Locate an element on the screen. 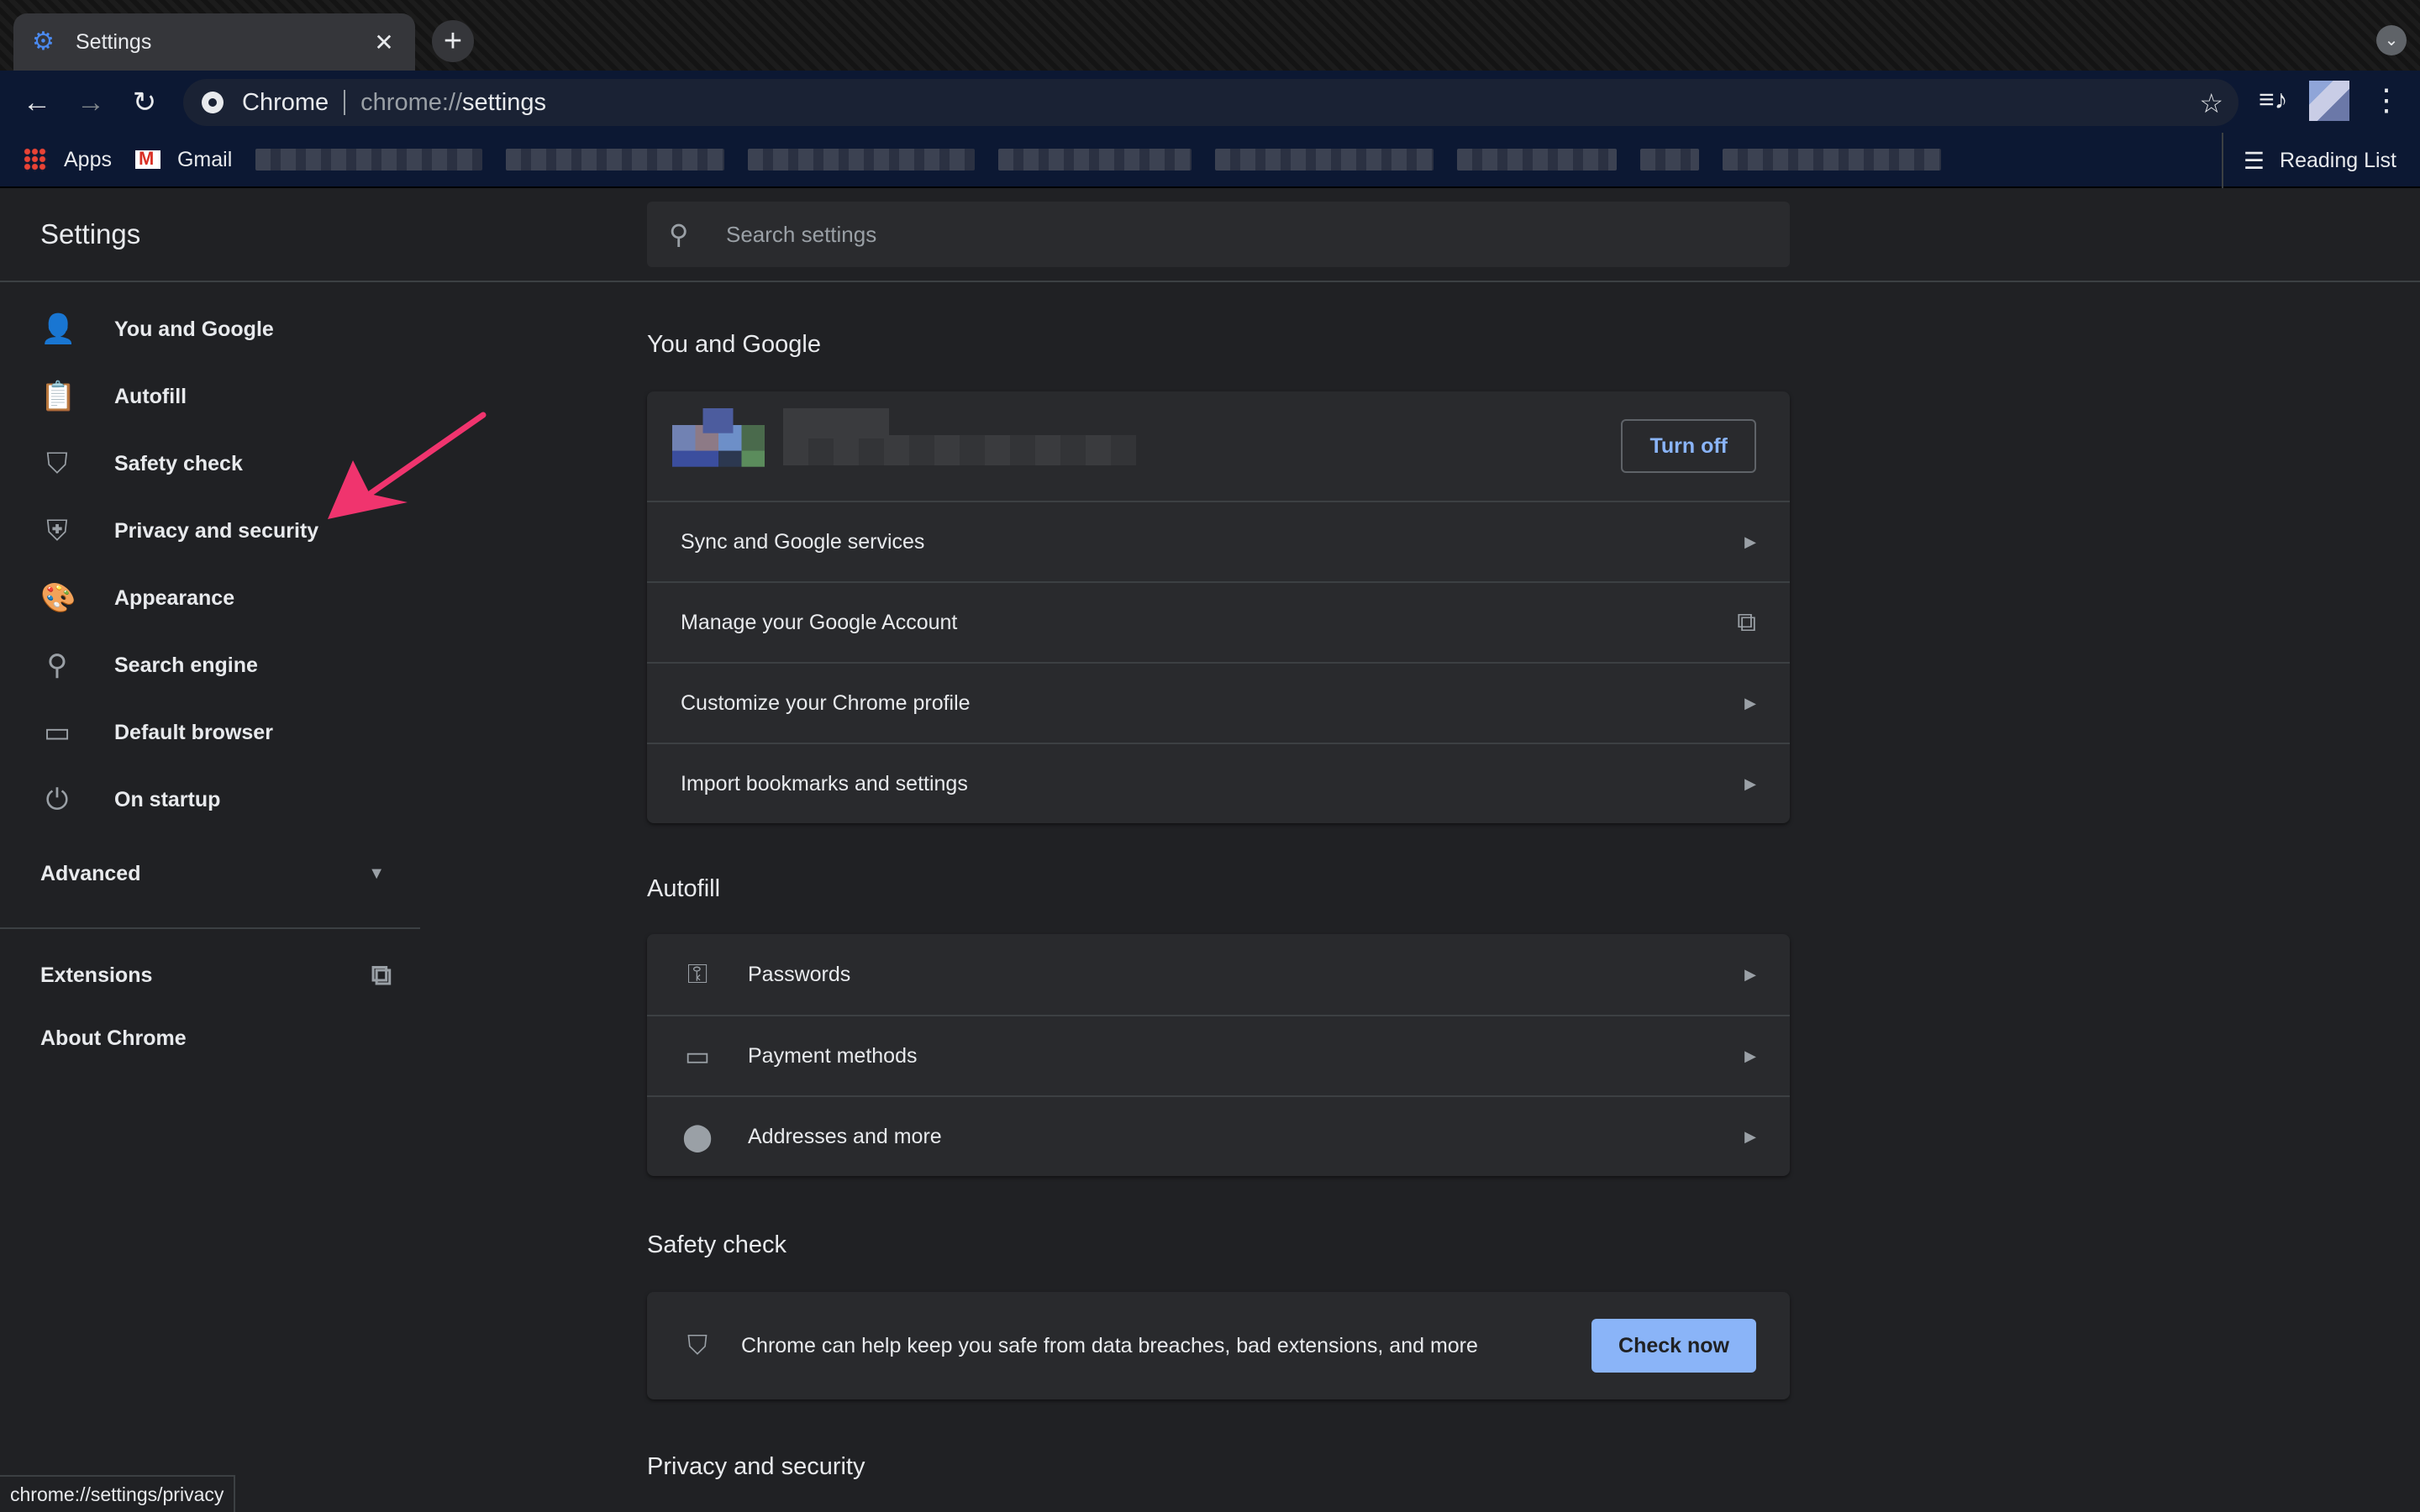  apps-grid-icon is located at coordinates (35, 159).